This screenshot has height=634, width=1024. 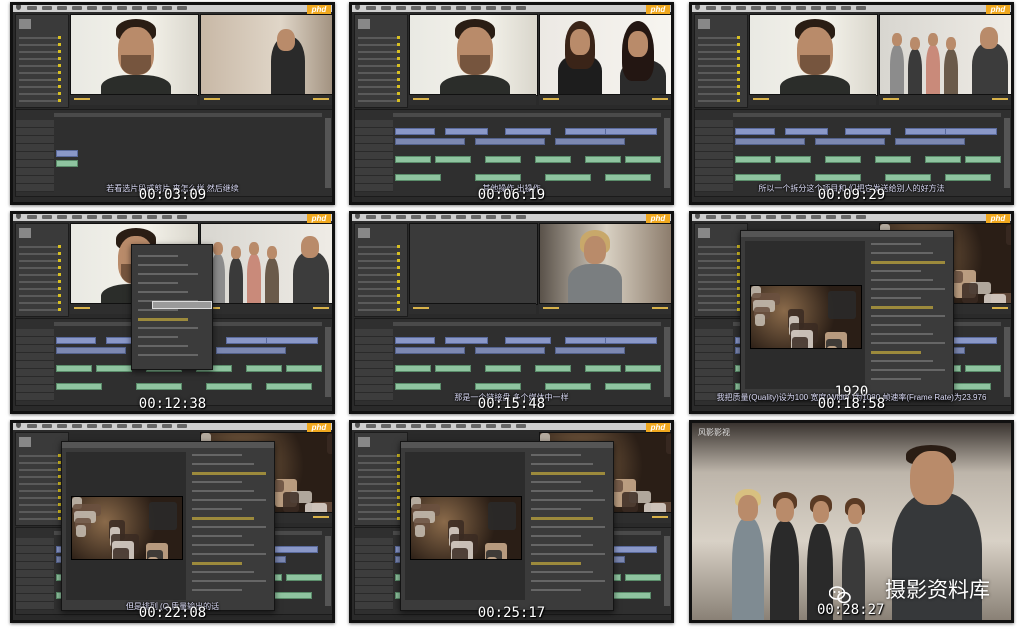 I want to click on video-thumbnail-2: phd 其他操作 出操作 00:06:19, so click(x=511, y=103).